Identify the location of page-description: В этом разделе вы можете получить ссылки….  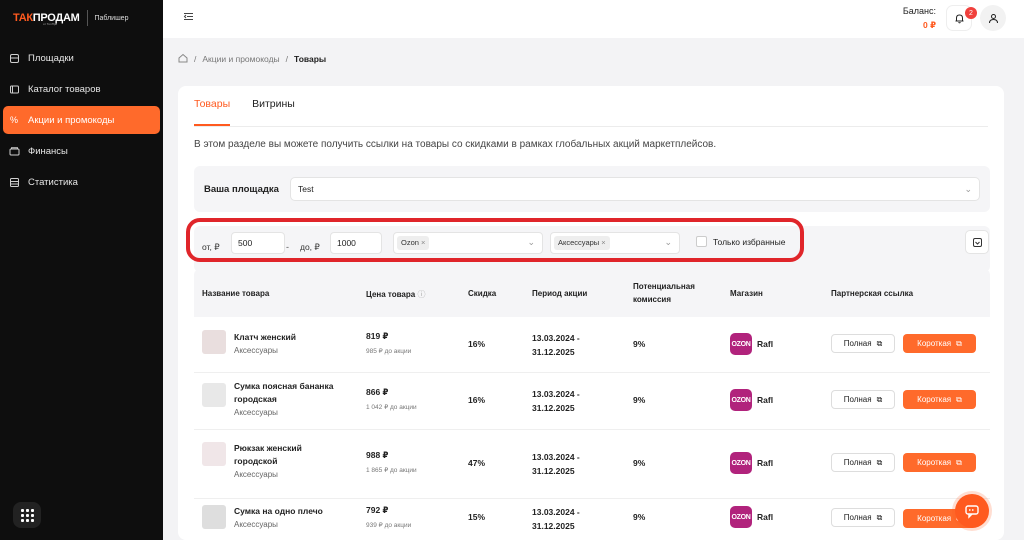
(455, 144).